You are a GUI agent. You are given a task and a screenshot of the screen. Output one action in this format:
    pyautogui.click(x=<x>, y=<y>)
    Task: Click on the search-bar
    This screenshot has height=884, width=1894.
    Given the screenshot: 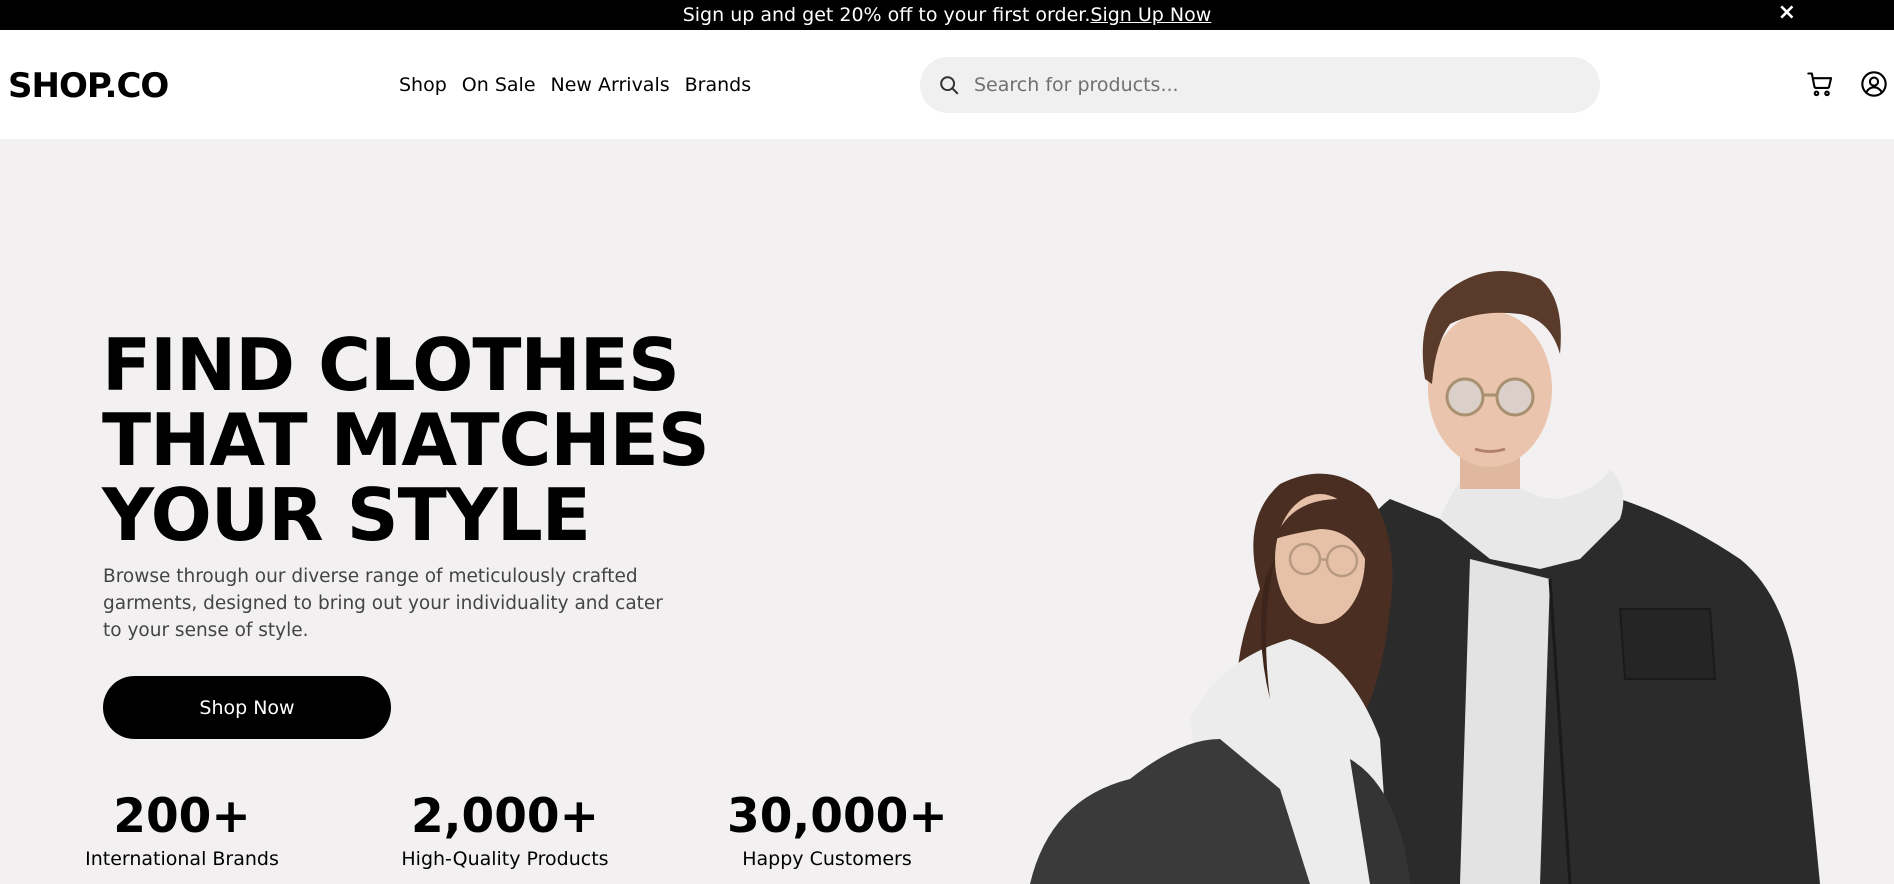 What is the action you would take?
    pyautogui.click(x=1260, y=85)
    